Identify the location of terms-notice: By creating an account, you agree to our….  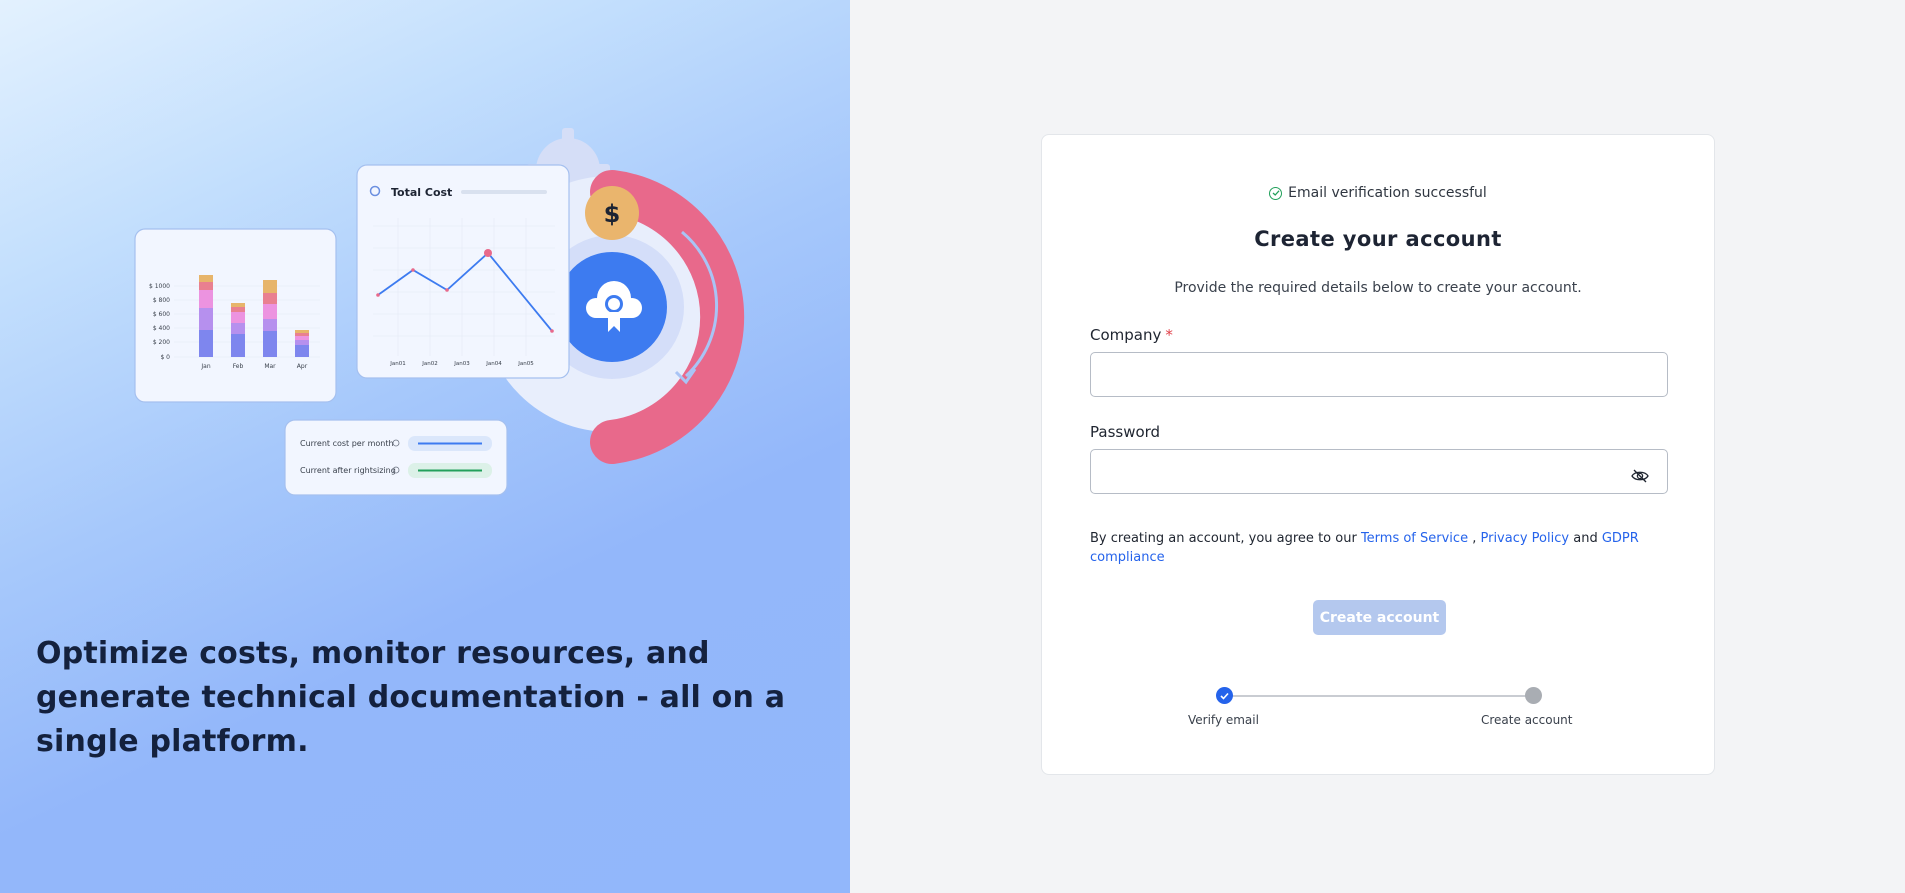
(1364, 548).